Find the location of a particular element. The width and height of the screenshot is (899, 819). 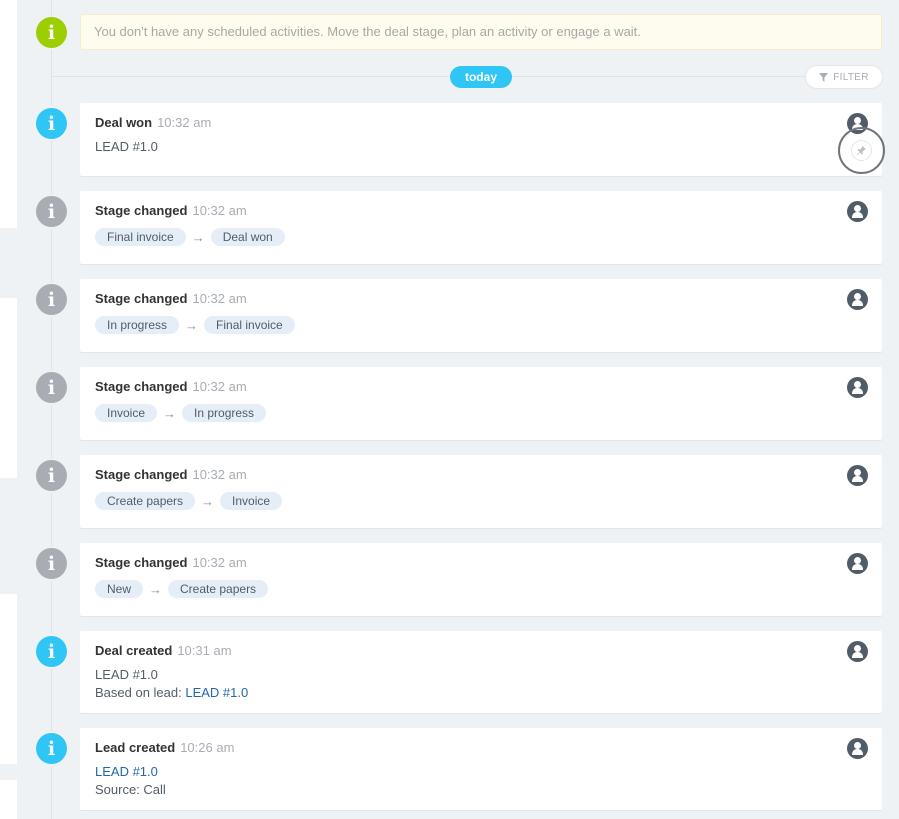

stage-to-badge: Final invoice is located at coordinates (249, 325).